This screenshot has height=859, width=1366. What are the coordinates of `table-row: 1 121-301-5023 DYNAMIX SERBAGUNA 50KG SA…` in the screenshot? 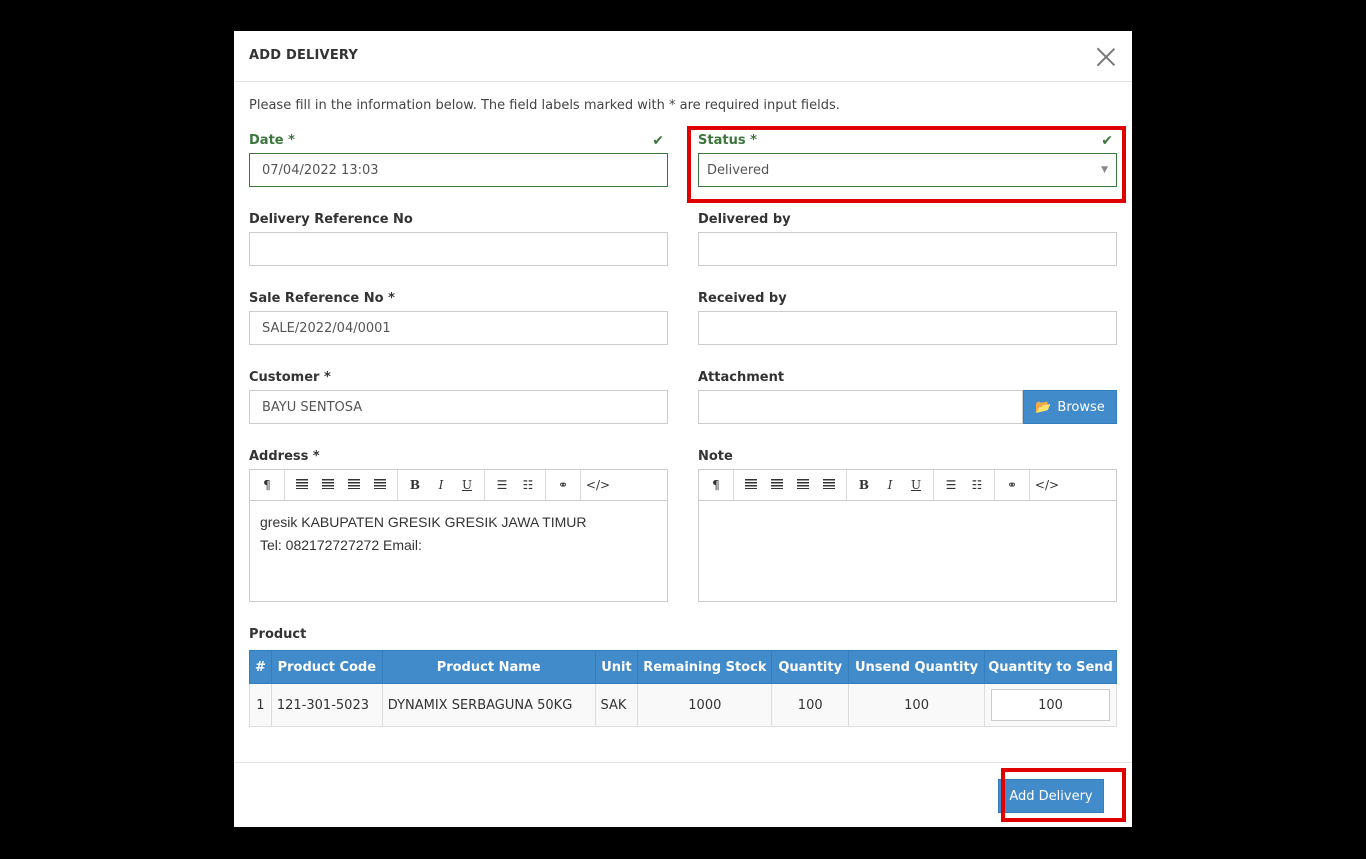 It's located at (683, 705).